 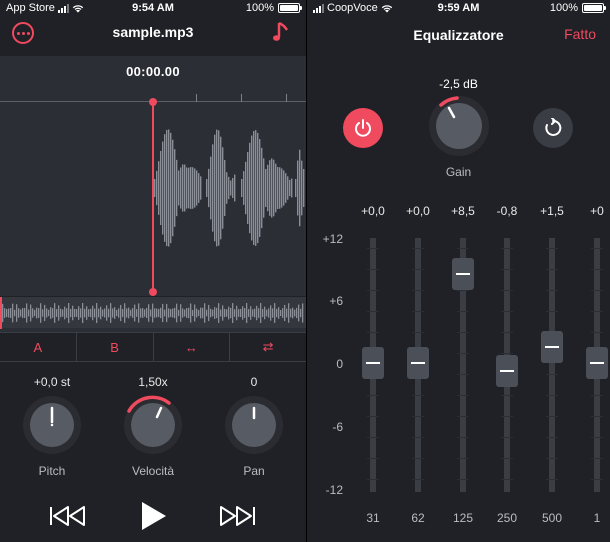 I want to click on waveform-overview, so click(x=153, y=312).